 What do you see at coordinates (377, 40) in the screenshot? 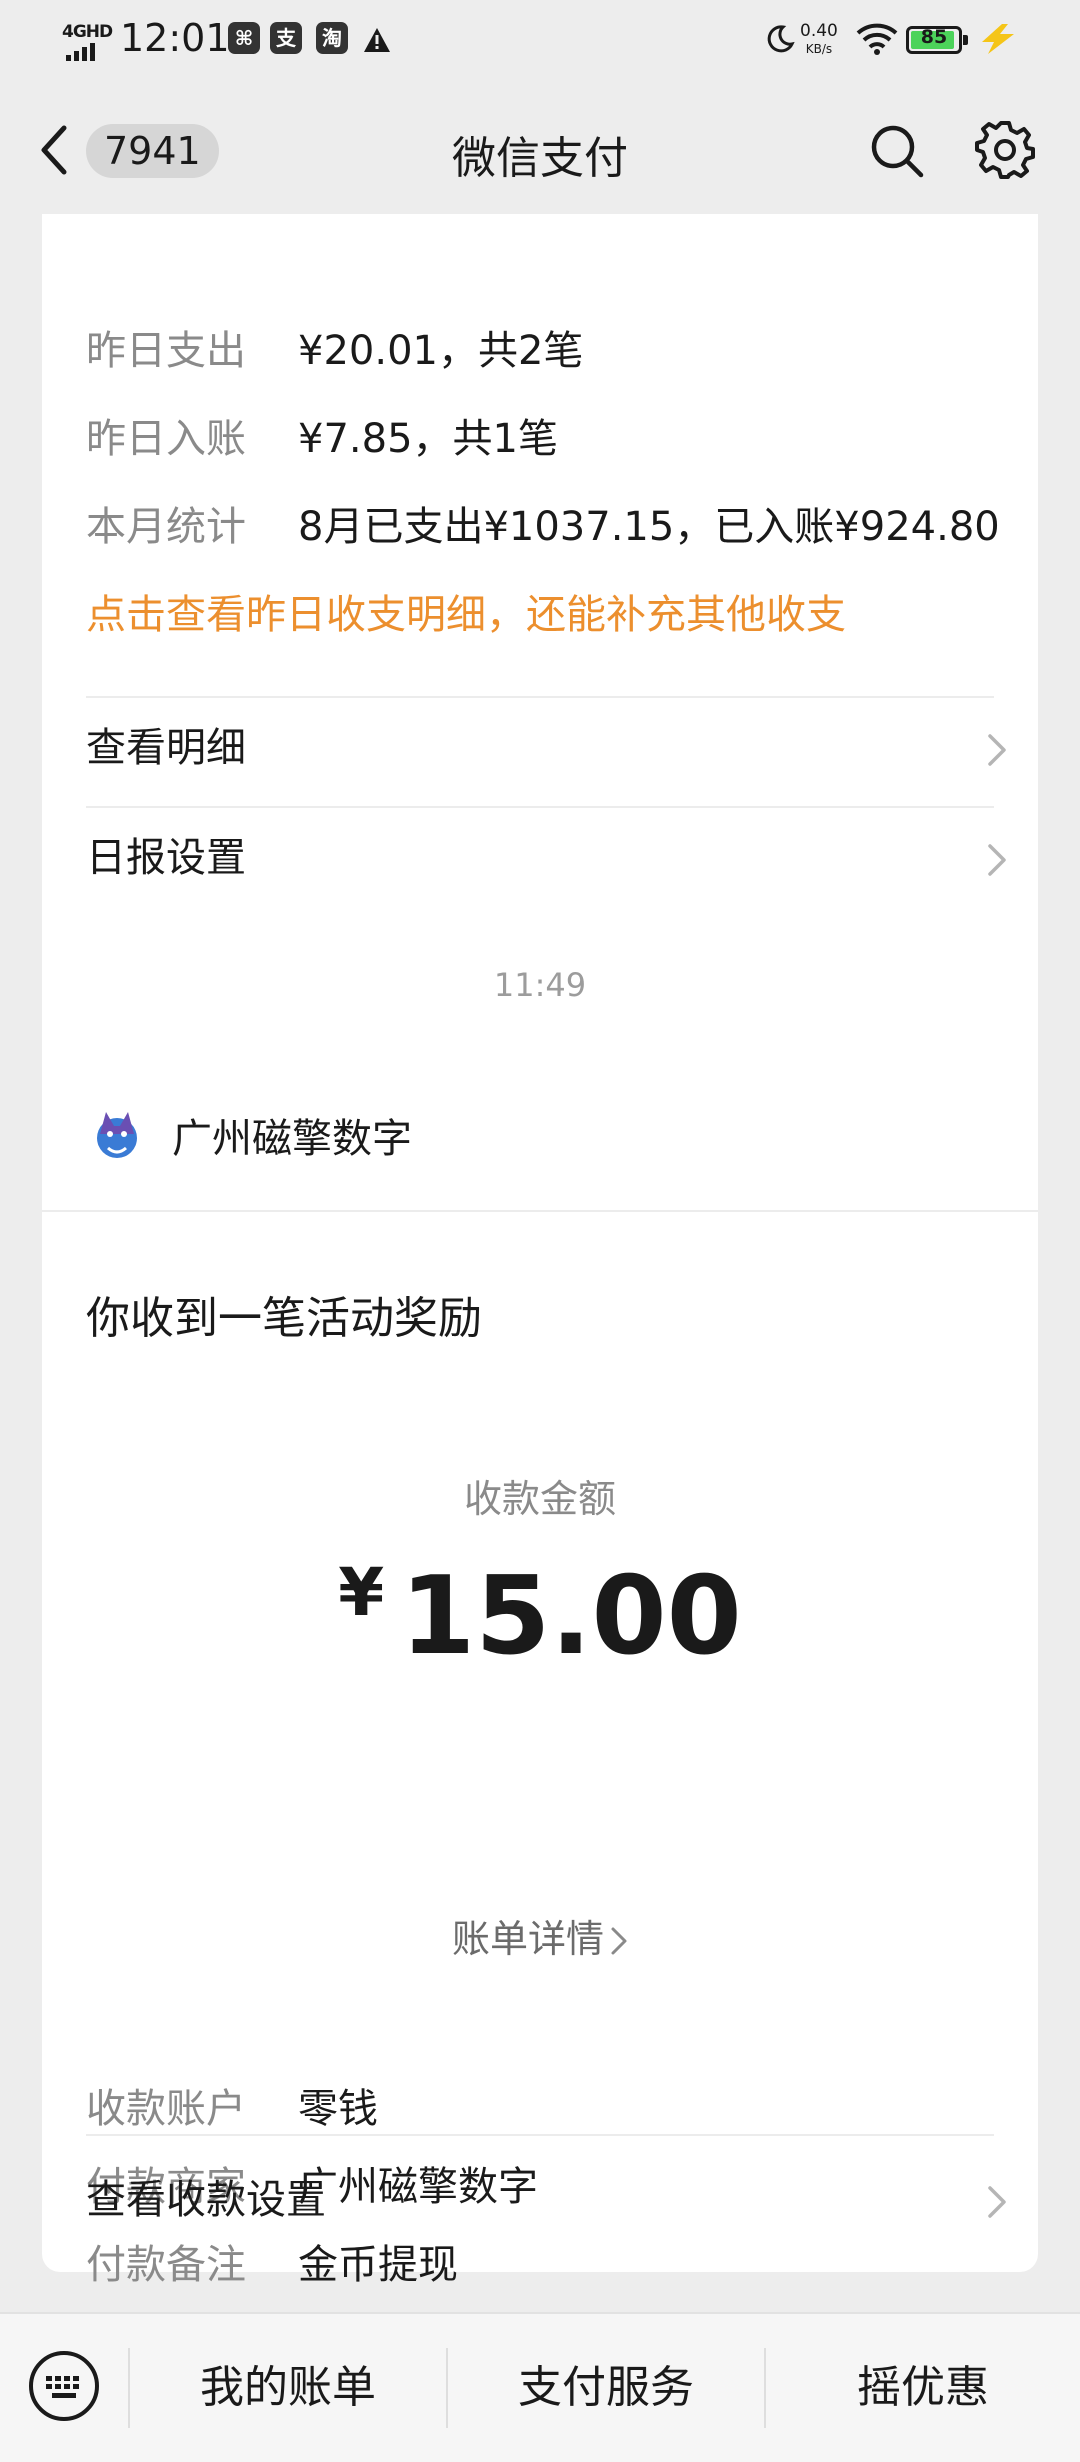
I see `warning-icon` at bounding box center [377, 40].